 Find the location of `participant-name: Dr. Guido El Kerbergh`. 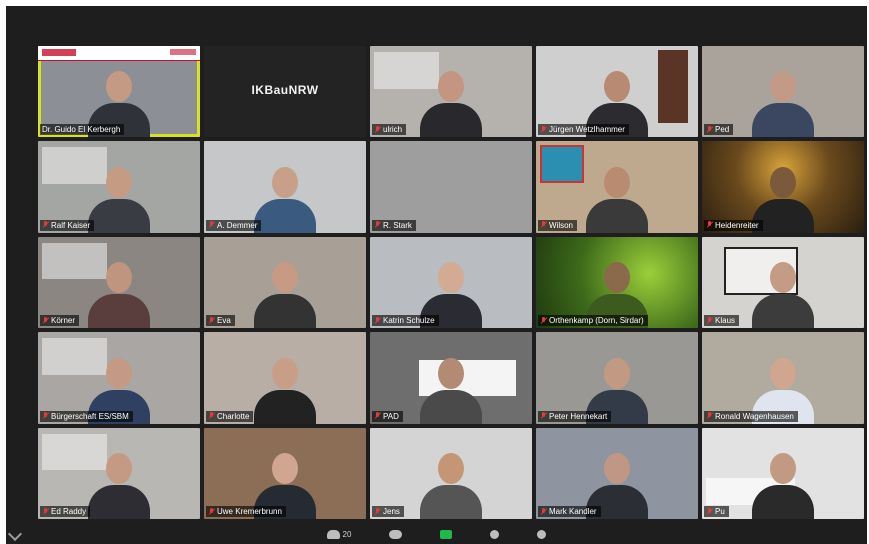

participant-name: Dr. Guido El Kerbergh is located at coordinates (81, 130).